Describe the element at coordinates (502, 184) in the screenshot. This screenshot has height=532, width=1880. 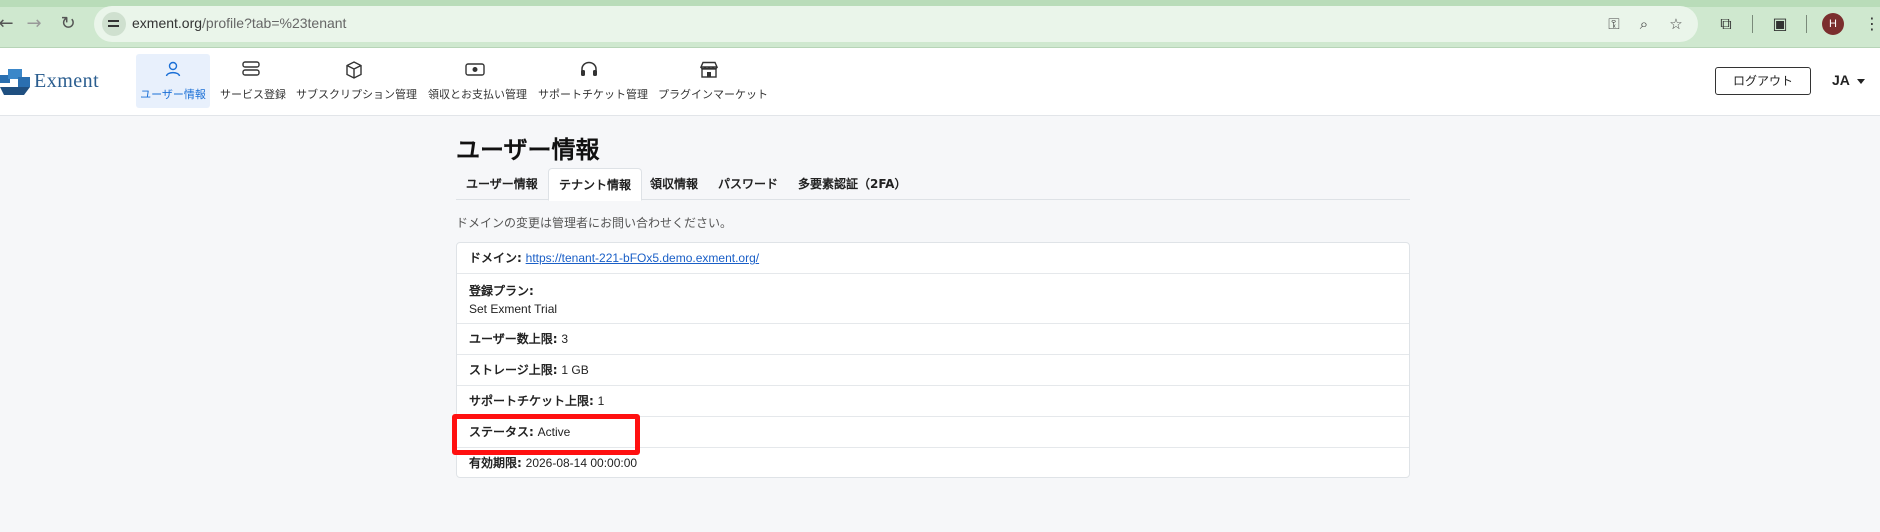
I see `tab-user-info: ユーザー情報` at that location.